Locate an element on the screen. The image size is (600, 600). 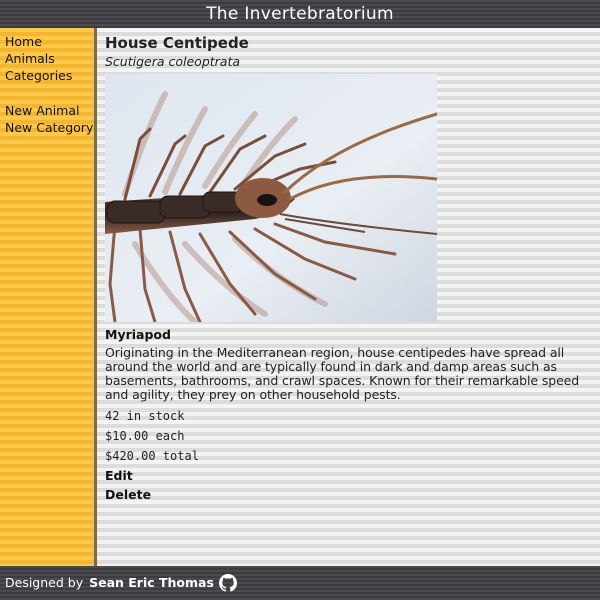
delete-link: Delete is located at coordinates (351, 494).